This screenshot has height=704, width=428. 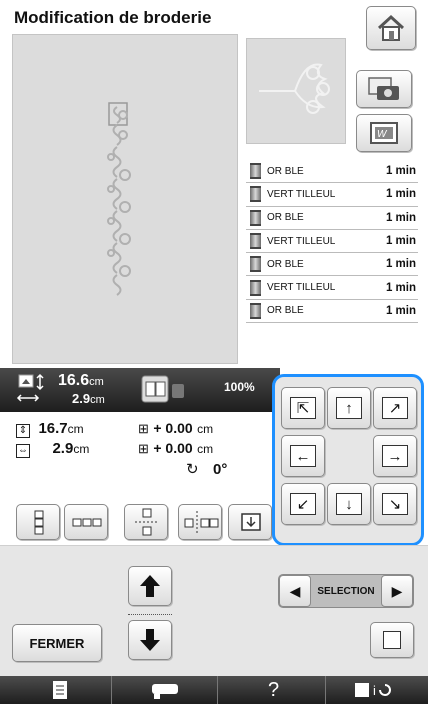 What do you see at coordinates (143, 428) in the screenshot?
I see `vertical-offset-icon: ⊞` at bounding box center [143, 428].